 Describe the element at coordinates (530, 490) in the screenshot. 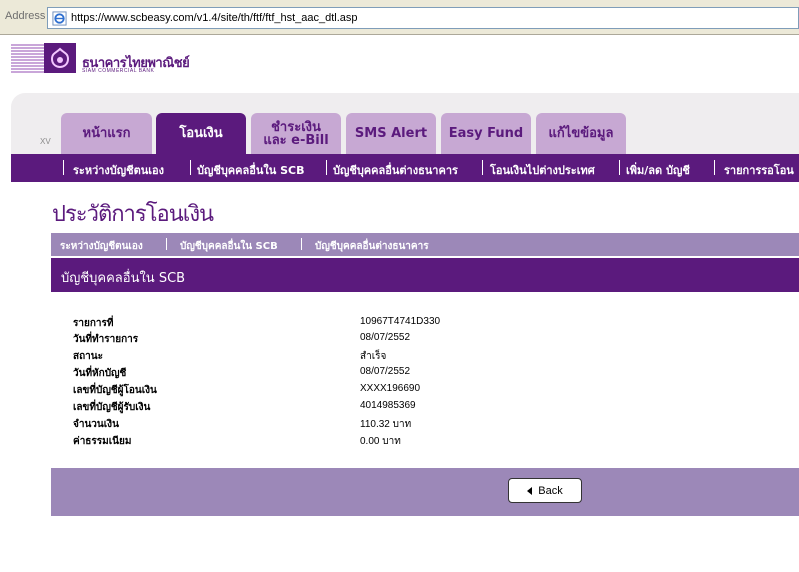

I see `arrow-left-icon` at that location.